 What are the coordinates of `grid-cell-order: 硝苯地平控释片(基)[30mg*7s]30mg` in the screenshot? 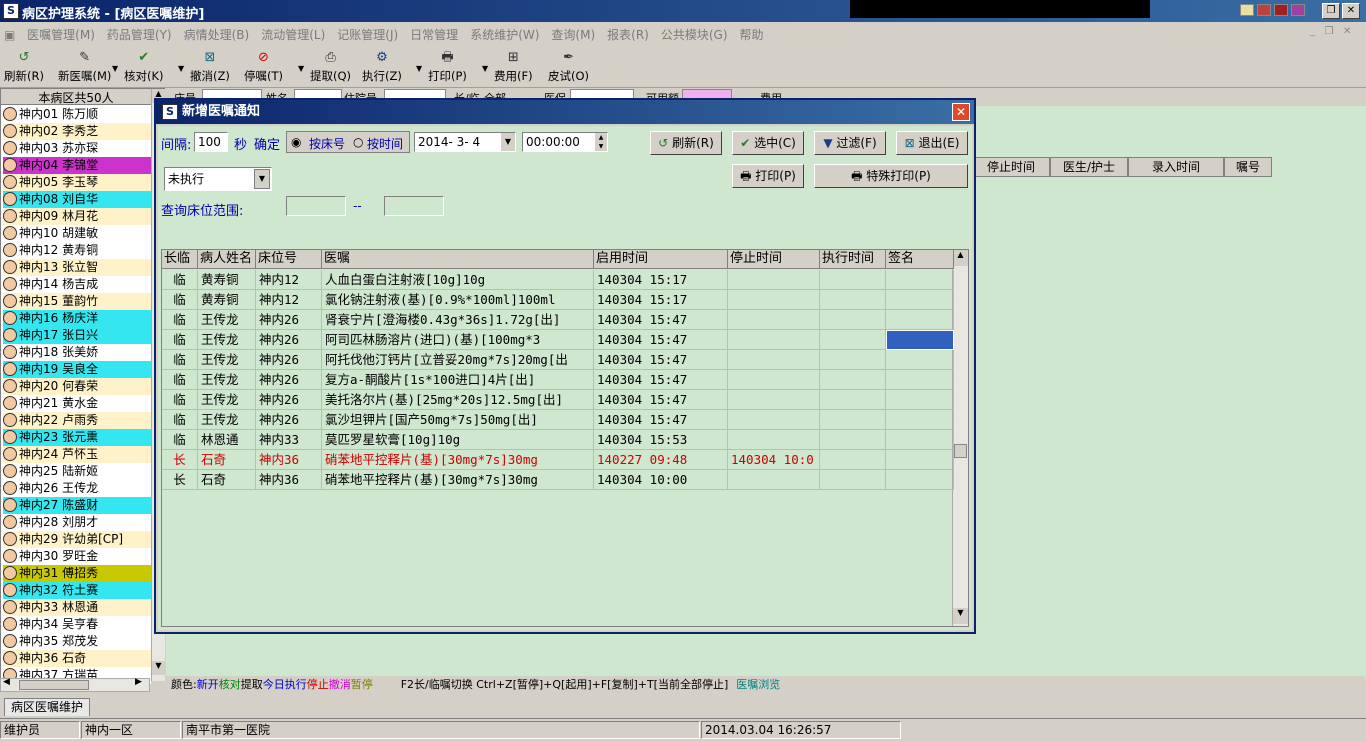 It's located at (458, 460).